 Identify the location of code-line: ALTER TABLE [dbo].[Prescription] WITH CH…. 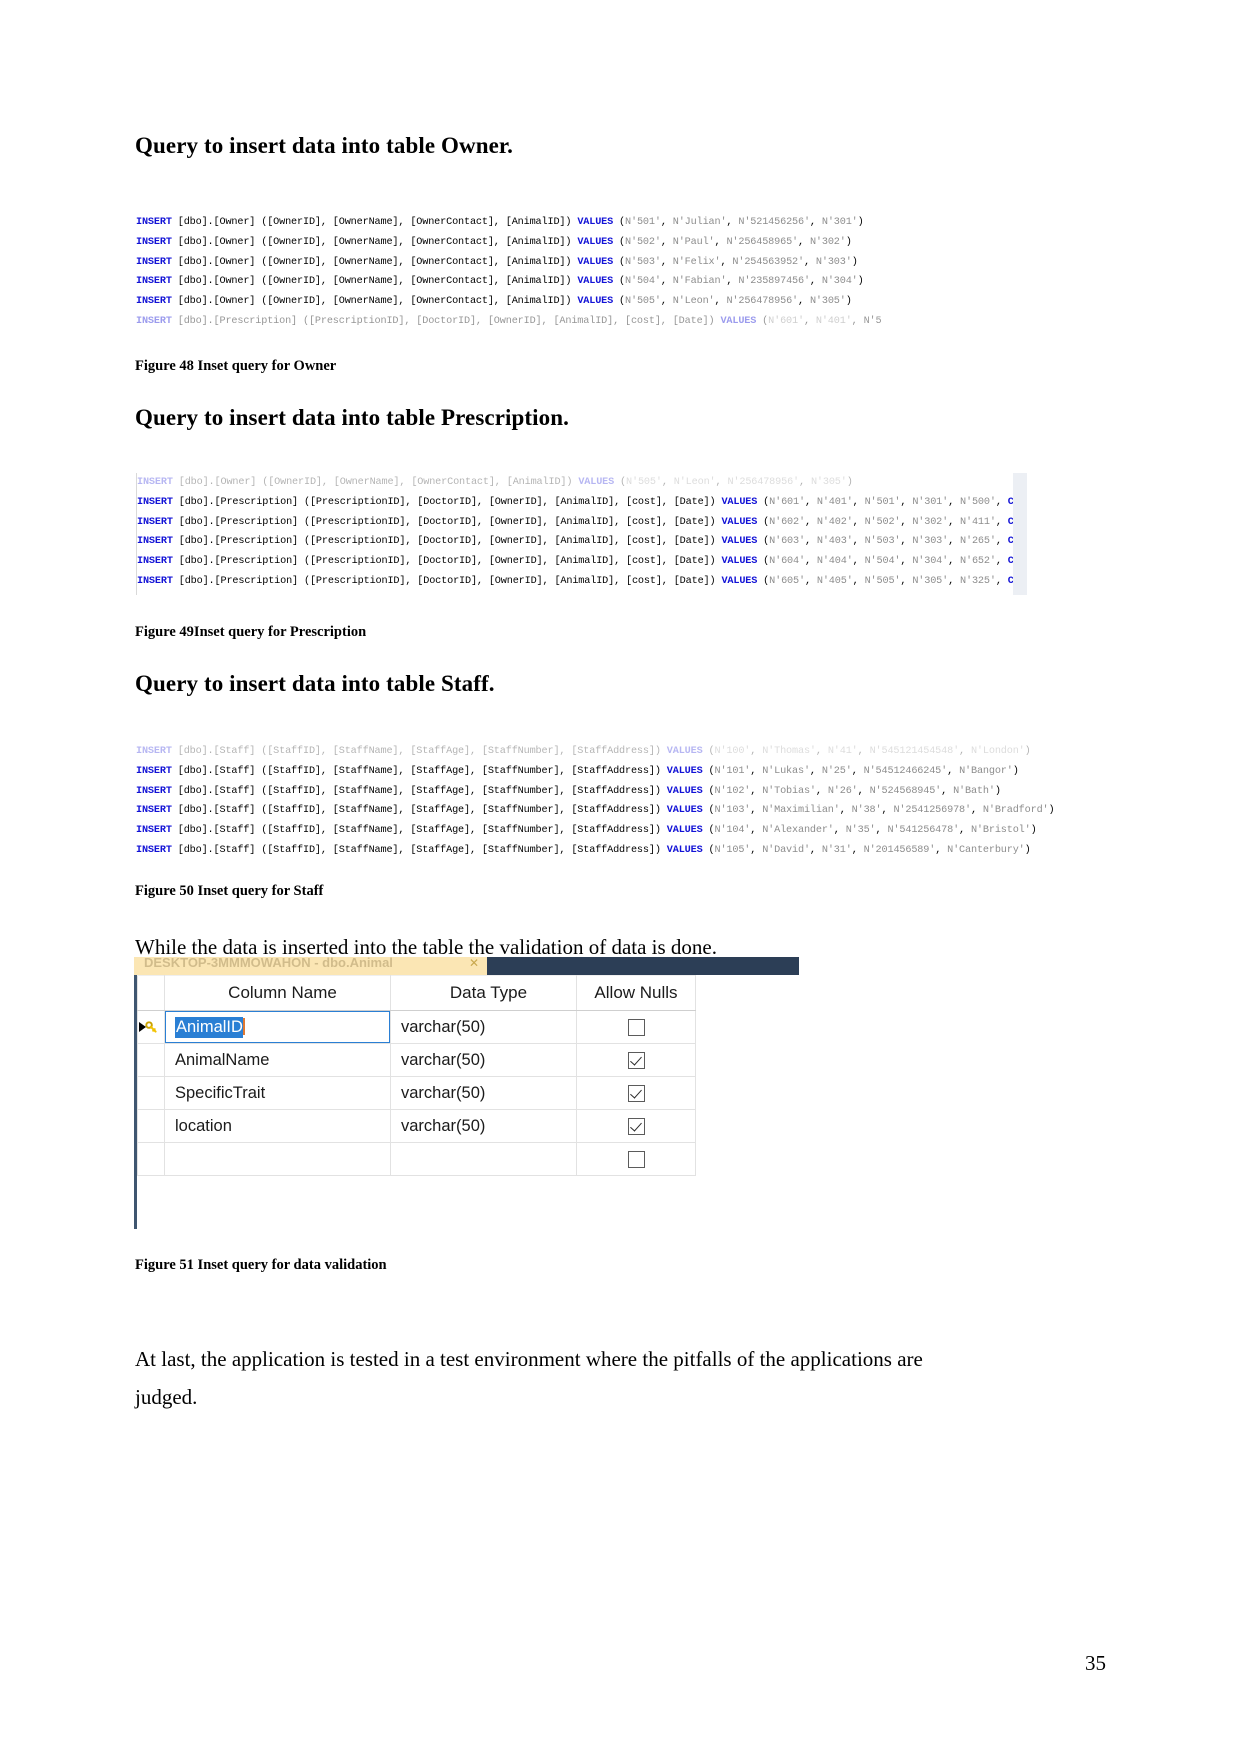
(596, 861).